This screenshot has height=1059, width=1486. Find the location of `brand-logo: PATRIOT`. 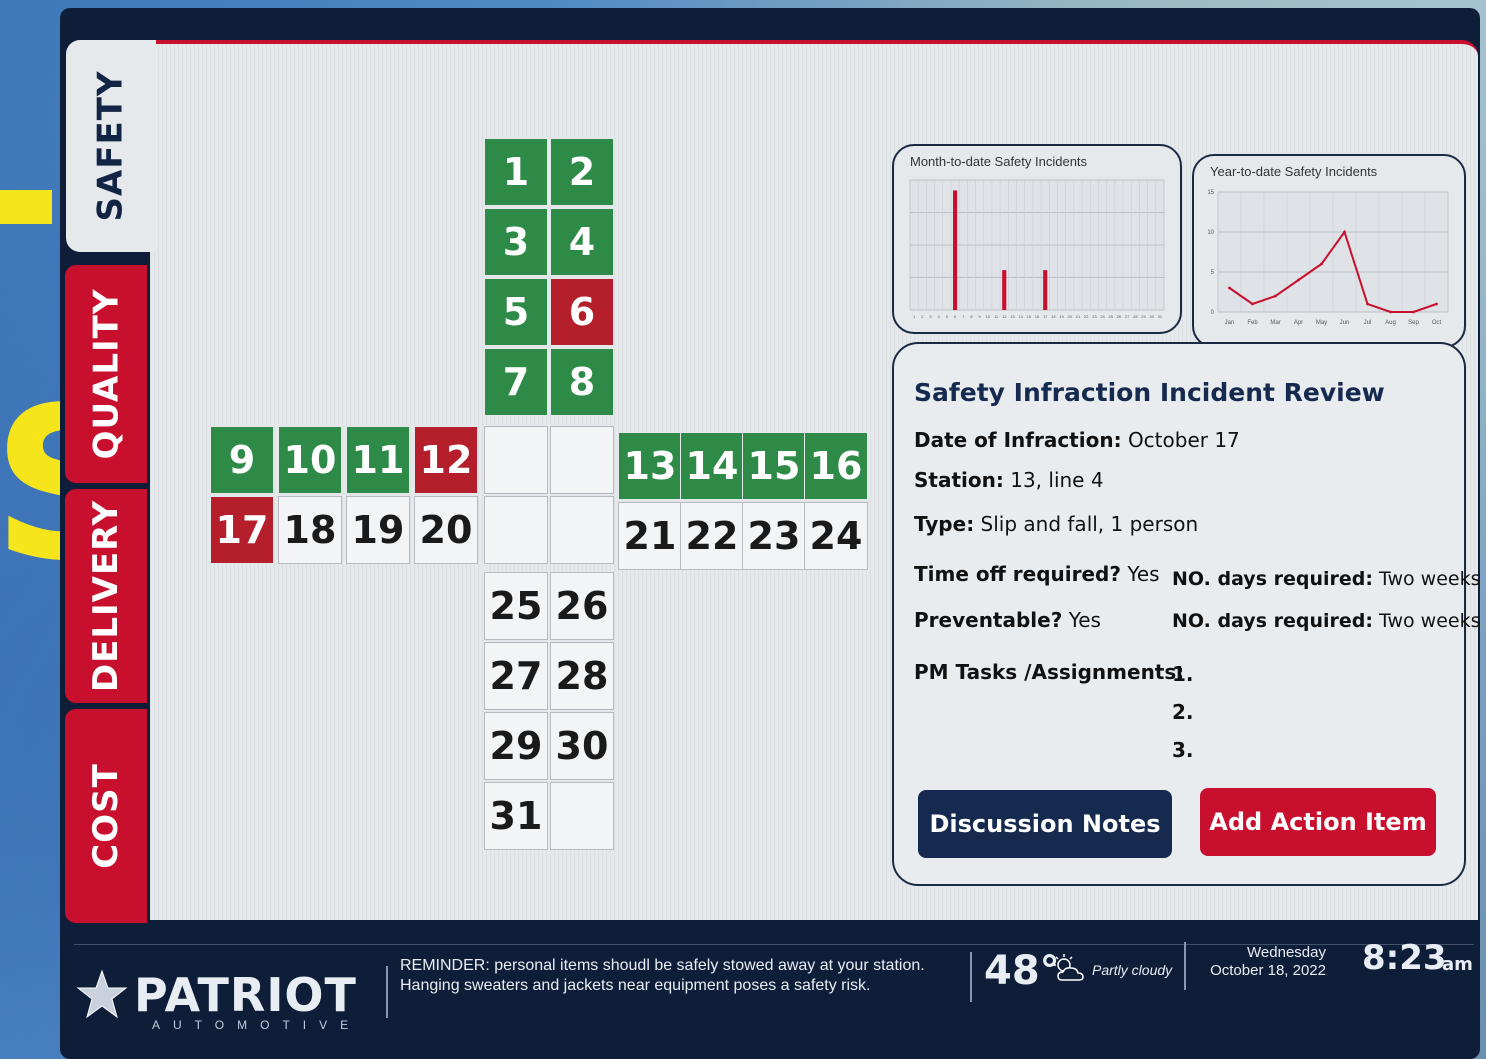

brand-logo: PATRIOT is located at coordinates (216, 995).